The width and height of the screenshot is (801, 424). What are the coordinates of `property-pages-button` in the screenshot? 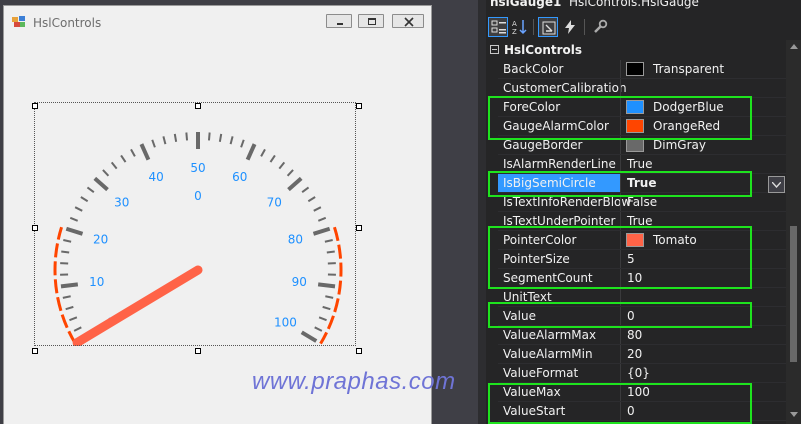 It's located at (600, 27).